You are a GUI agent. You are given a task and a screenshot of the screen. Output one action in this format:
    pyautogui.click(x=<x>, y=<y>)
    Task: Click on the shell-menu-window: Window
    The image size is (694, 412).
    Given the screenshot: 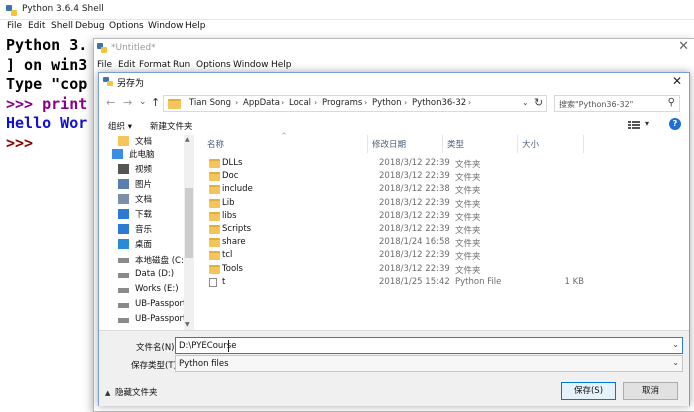 What is the action you would take?
    pyautogui.click(x=166, y=26)
    